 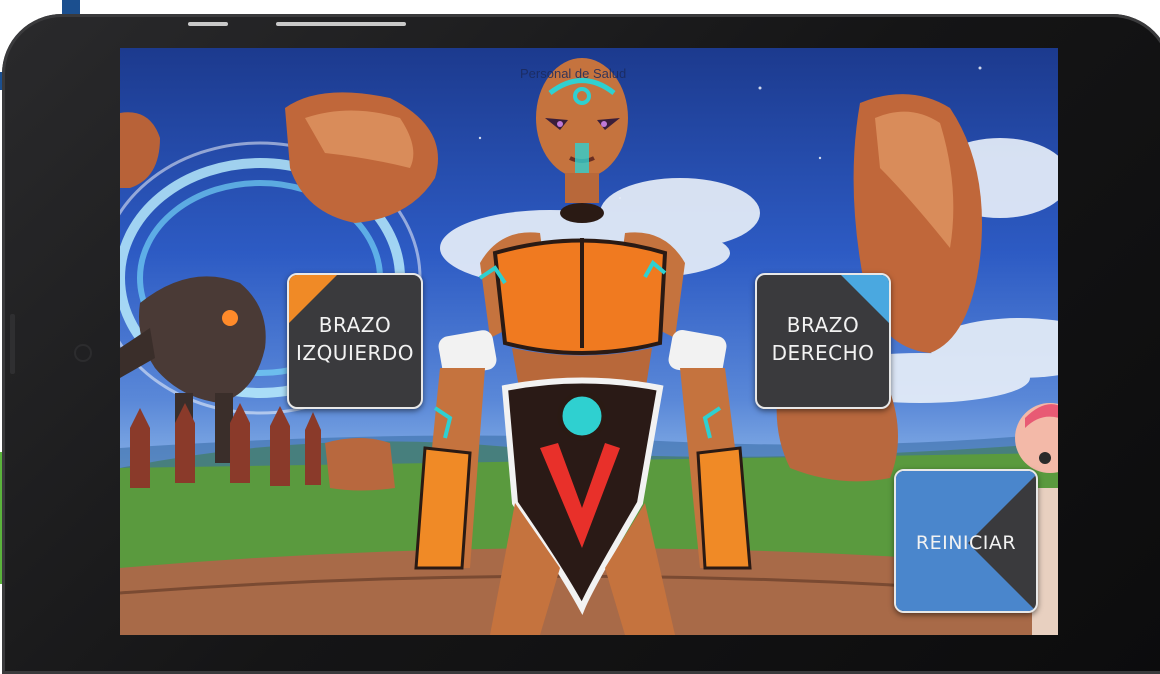 What do you see at coordinates (83, 353) in the screenshot?
I see `front-camera-icon` at bounding box center [83, 353].